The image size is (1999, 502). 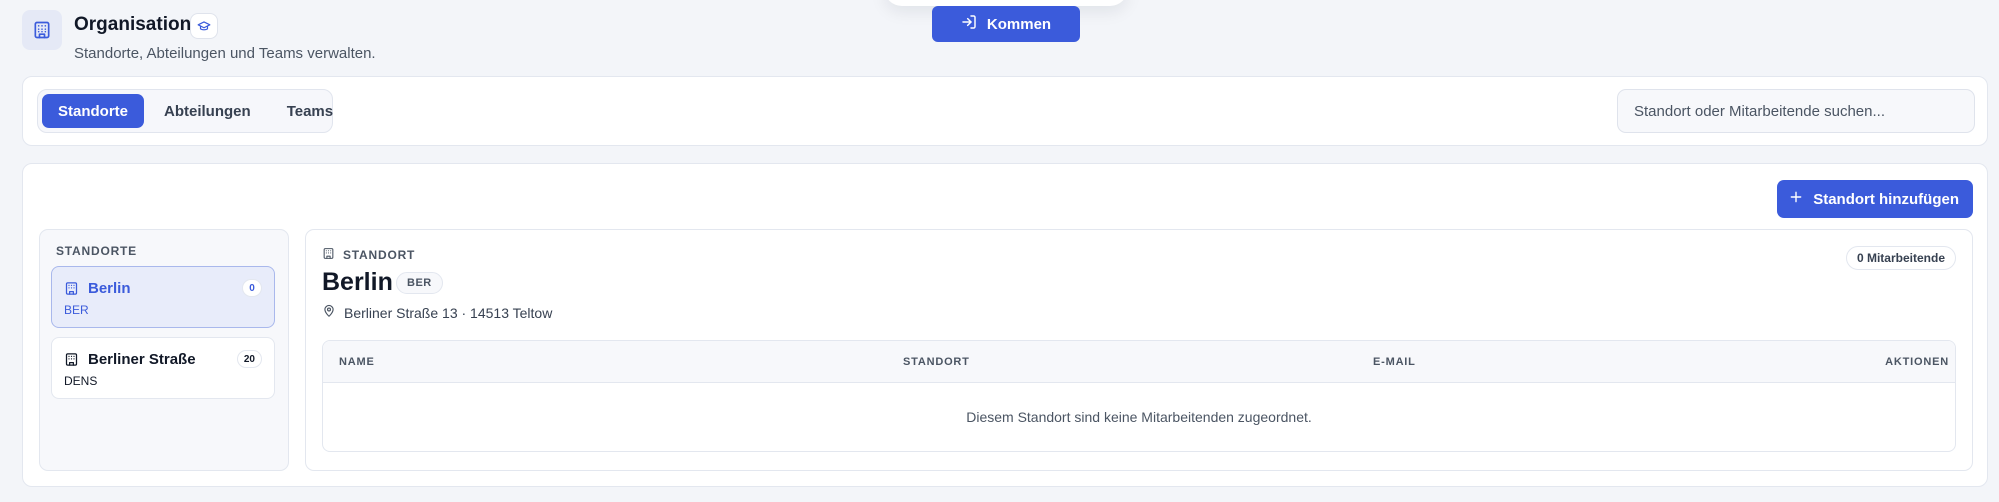 What do you see at coordinates (109, 288) in the screenshot?
I see `location-item-name: Berlin` at bounding box center [109, 288].